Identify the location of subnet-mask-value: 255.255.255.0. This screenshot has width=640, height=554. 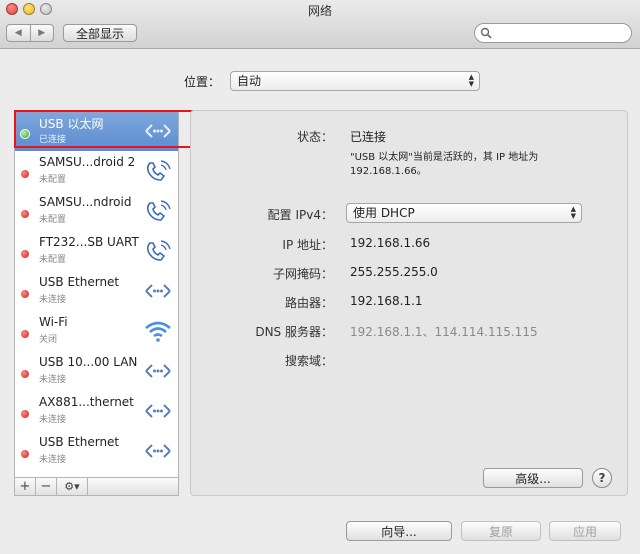
(394, 272).